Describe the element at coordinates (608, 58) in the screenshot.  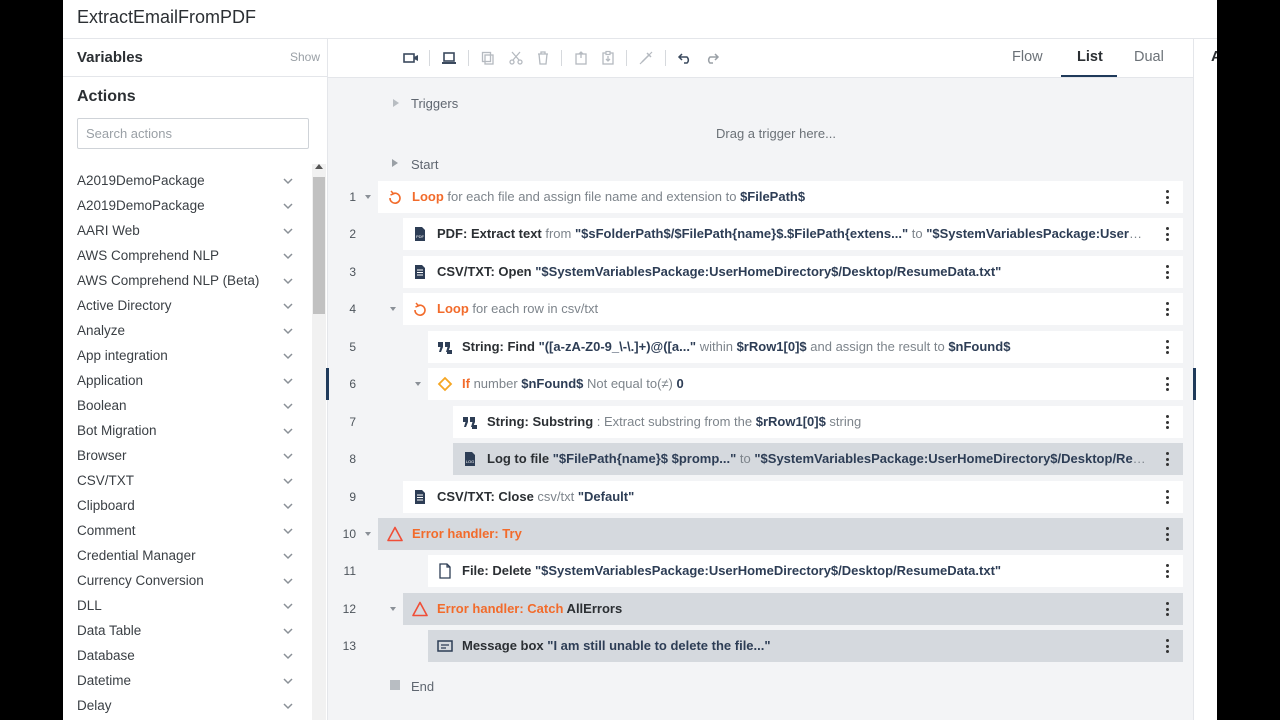
I see `paste-below-icon` at that location.